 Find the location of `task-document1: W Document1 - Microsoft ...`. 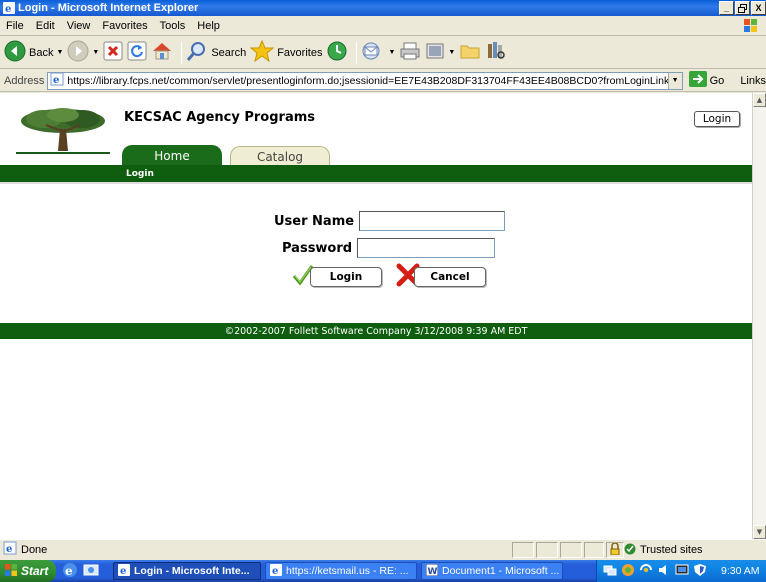

task-document1: W Document1 - Microsoft ... is located at coordinates (492, 571).